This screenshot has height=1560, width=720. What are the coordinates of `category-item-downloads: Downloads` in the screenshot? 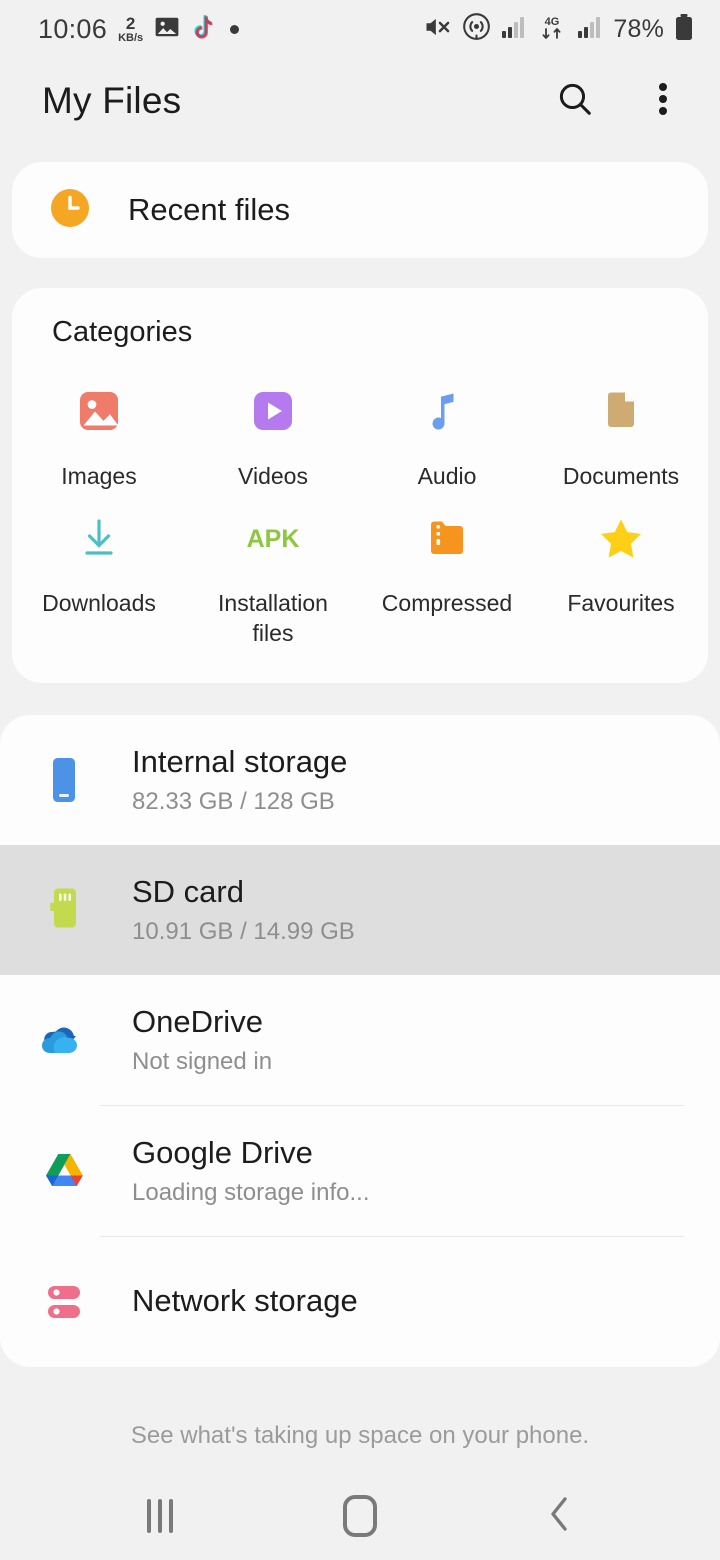 It's located at (99, 575).